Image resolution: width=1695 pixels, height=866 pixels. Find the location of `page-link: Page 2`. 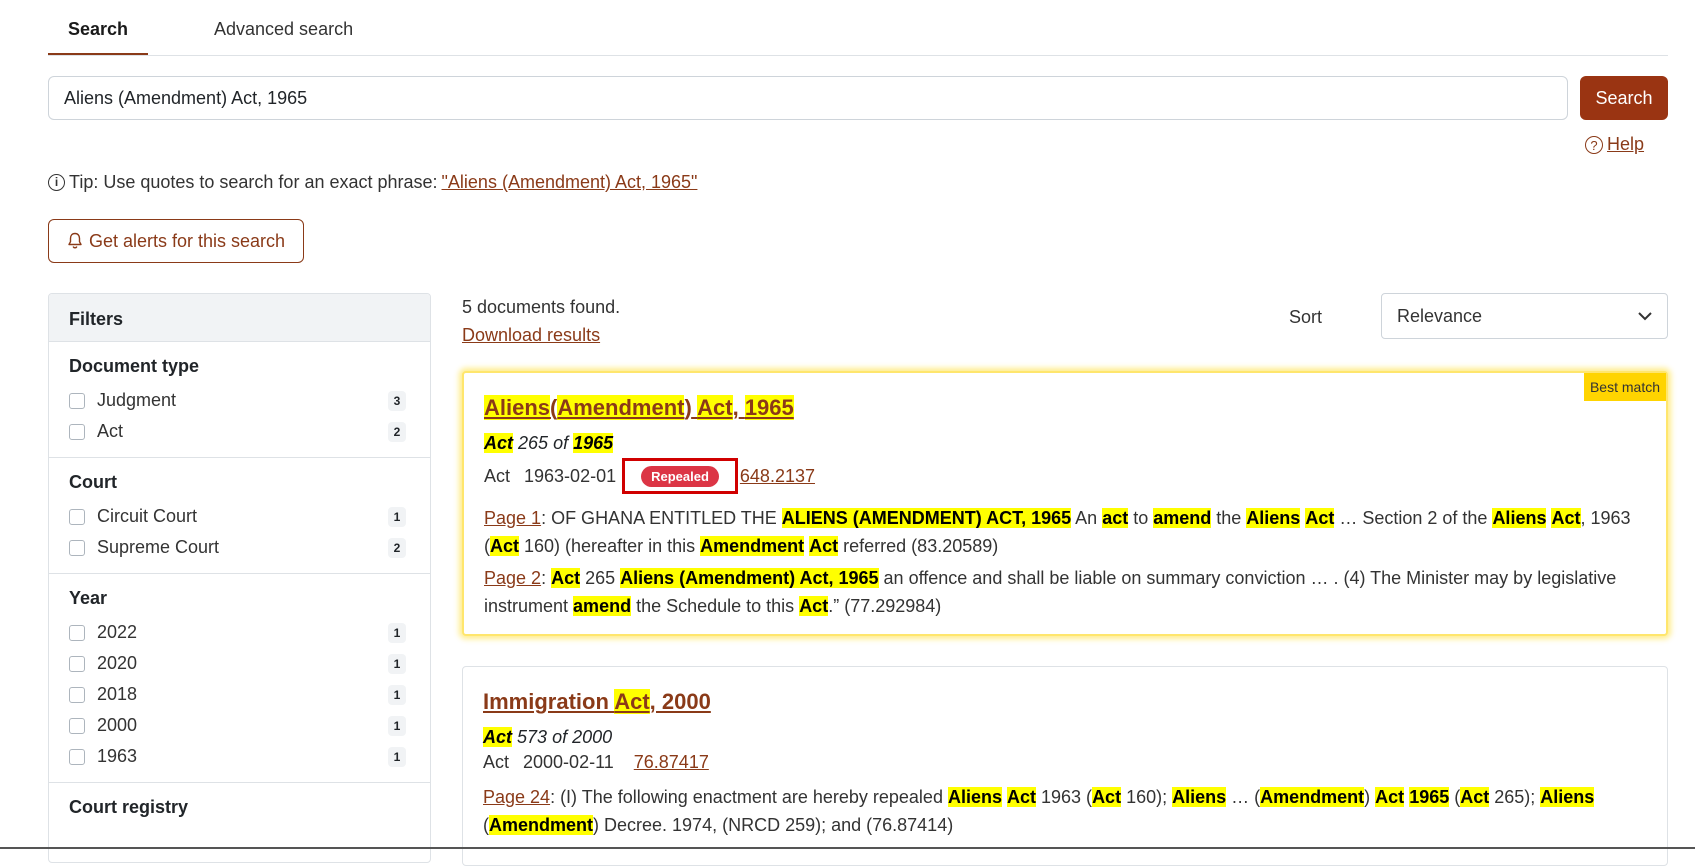

page-link: Page 2 is located at coordinates (512, 578).